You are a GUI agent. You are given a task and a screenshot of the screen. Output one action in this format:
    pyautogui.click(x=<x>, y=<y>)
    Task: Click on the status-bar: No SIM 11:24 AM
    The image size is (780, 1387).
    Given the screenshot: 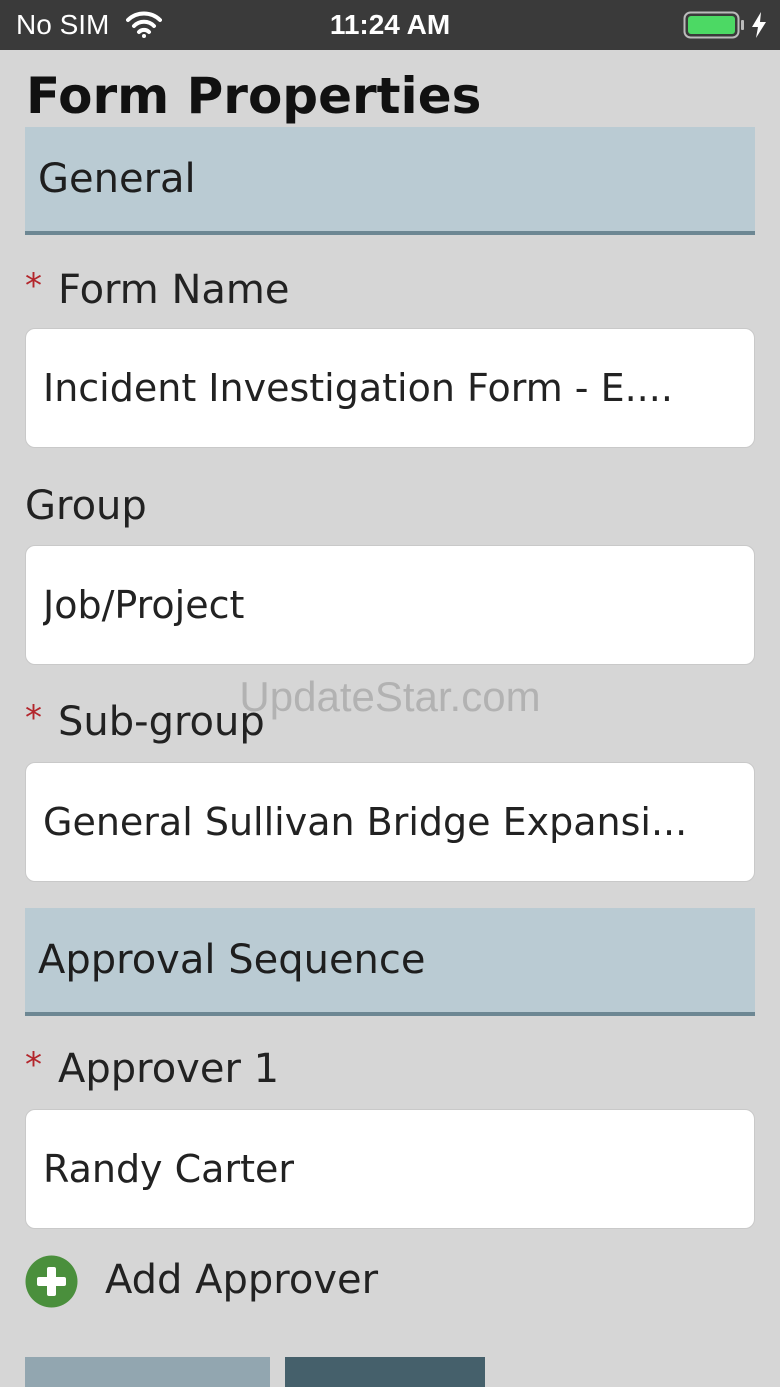 What is the action you would take?
    pyautogui.click(x=390, y=25)
    